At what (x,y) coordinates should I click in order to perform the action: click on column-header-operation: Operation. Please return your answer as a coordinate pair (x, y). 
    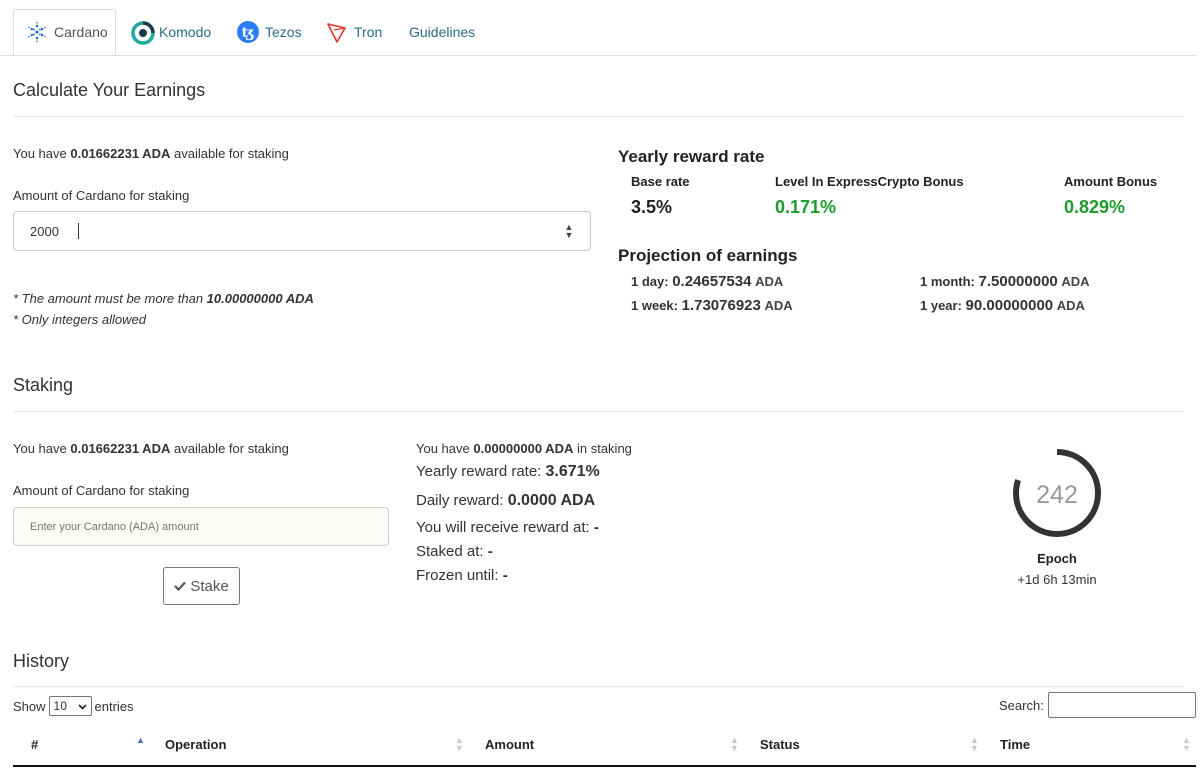
    Looking at the image, I should click on (195, 744).